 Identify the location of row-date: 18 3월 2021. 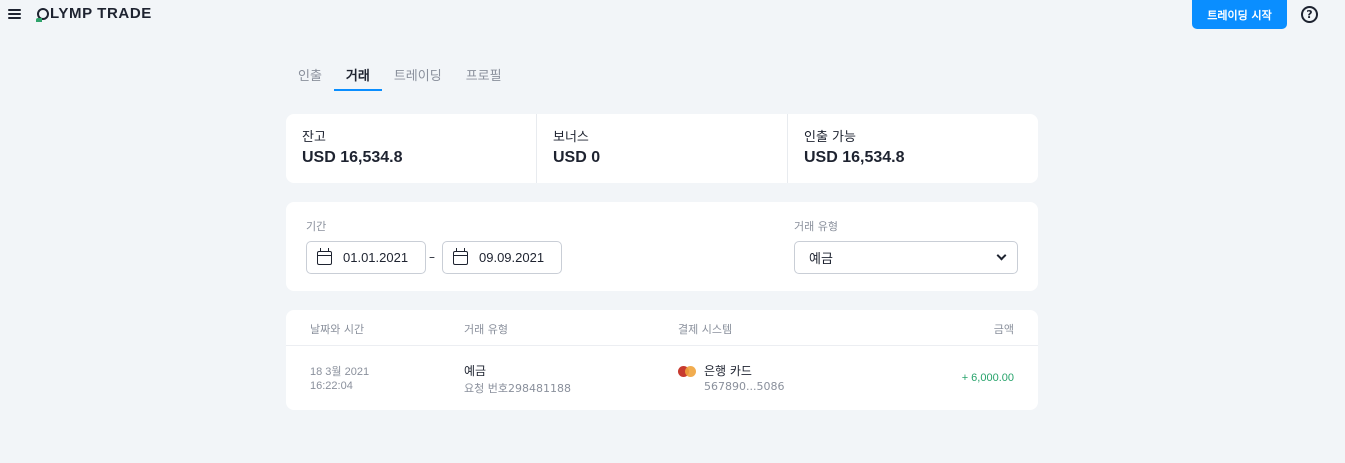
(340, 372).